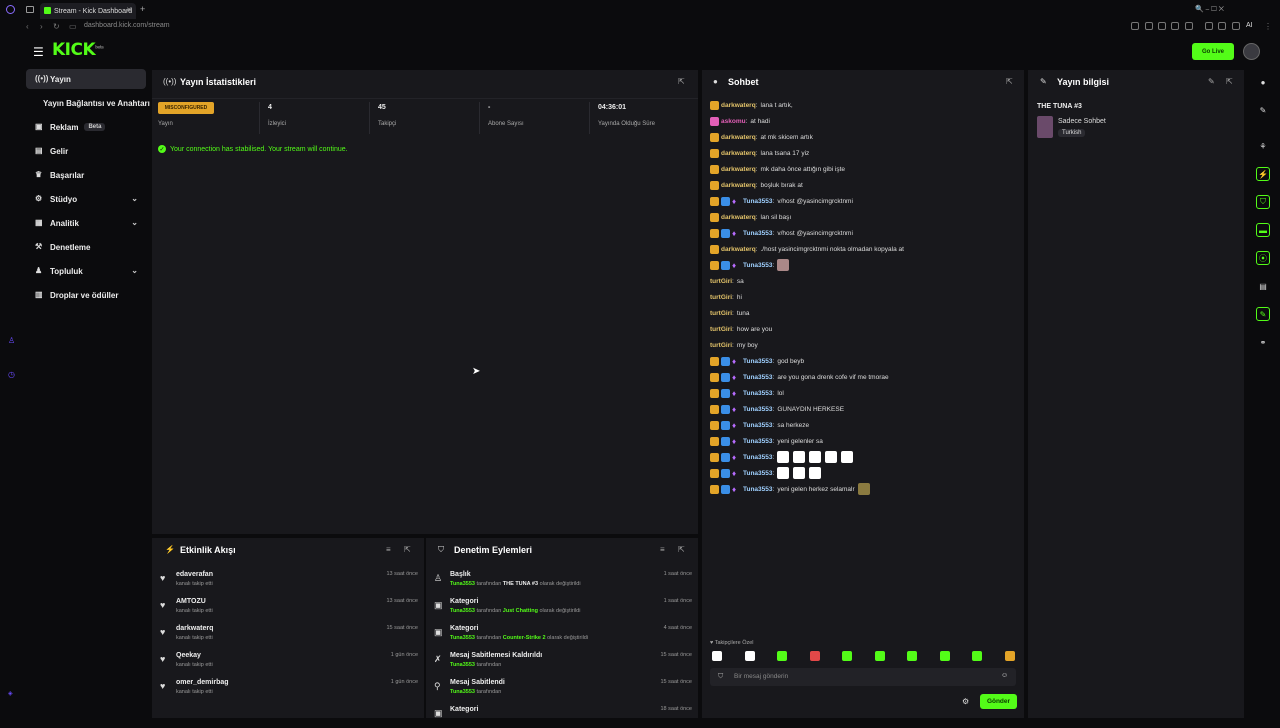  I want to click on go-live-button: Go Live, so click(1213, 51).